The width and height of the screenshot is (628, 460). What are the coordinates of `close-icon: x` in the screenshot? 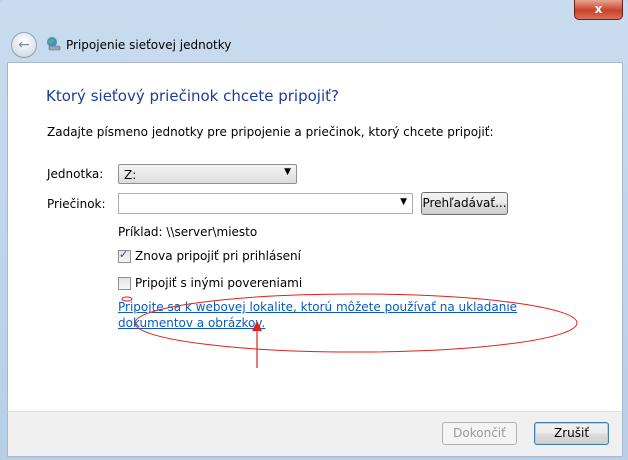 It's located at (598, 9).